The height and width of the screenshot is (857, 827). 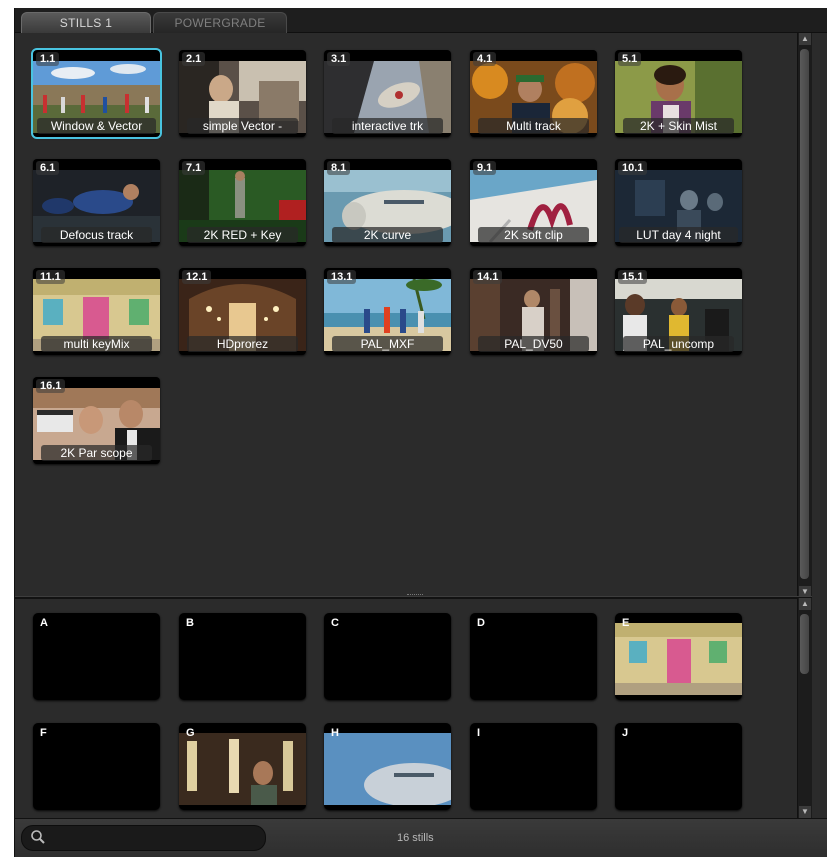 What do you see at coordinates (96, 453) in the screenshot?
I see `still-caption: 2K Par scope` at bounding box center [96, 453].